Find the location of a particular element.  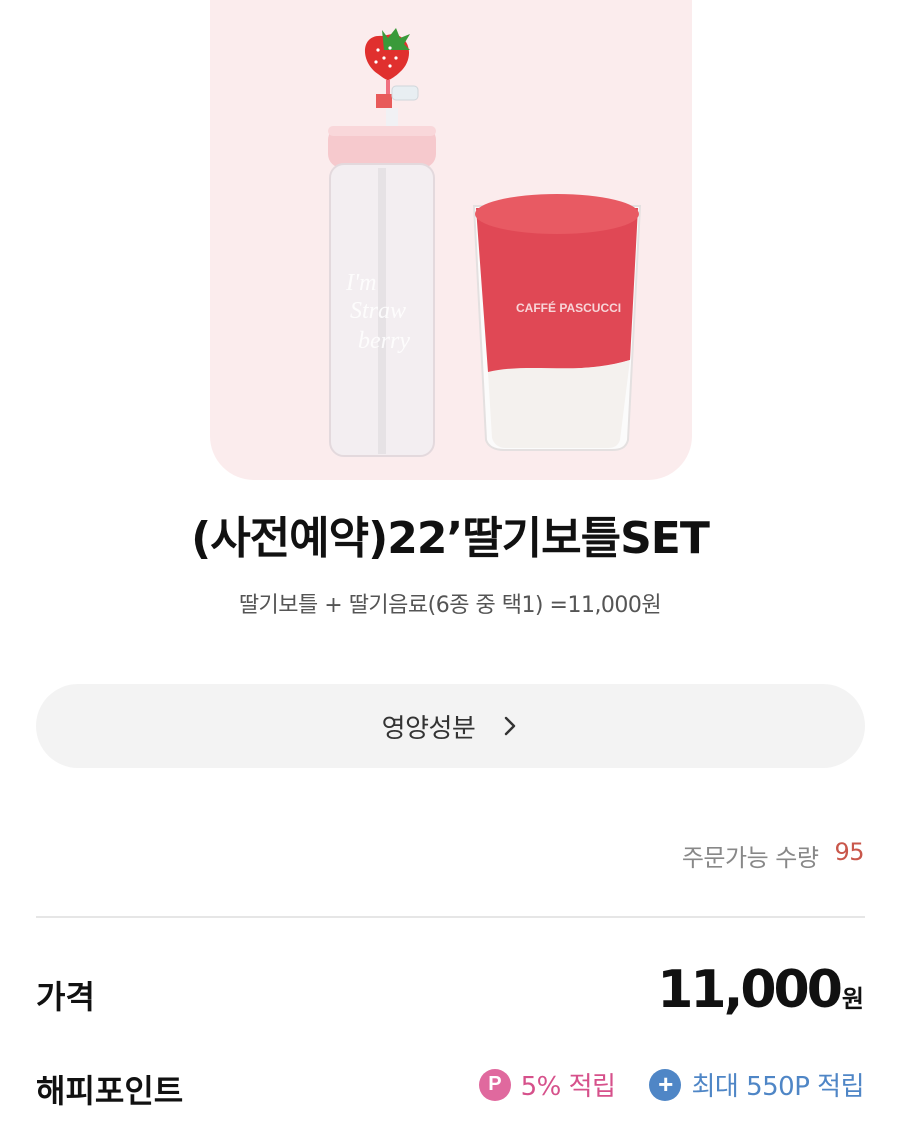

svg-text: I'm is located at coordinates (360, 283).